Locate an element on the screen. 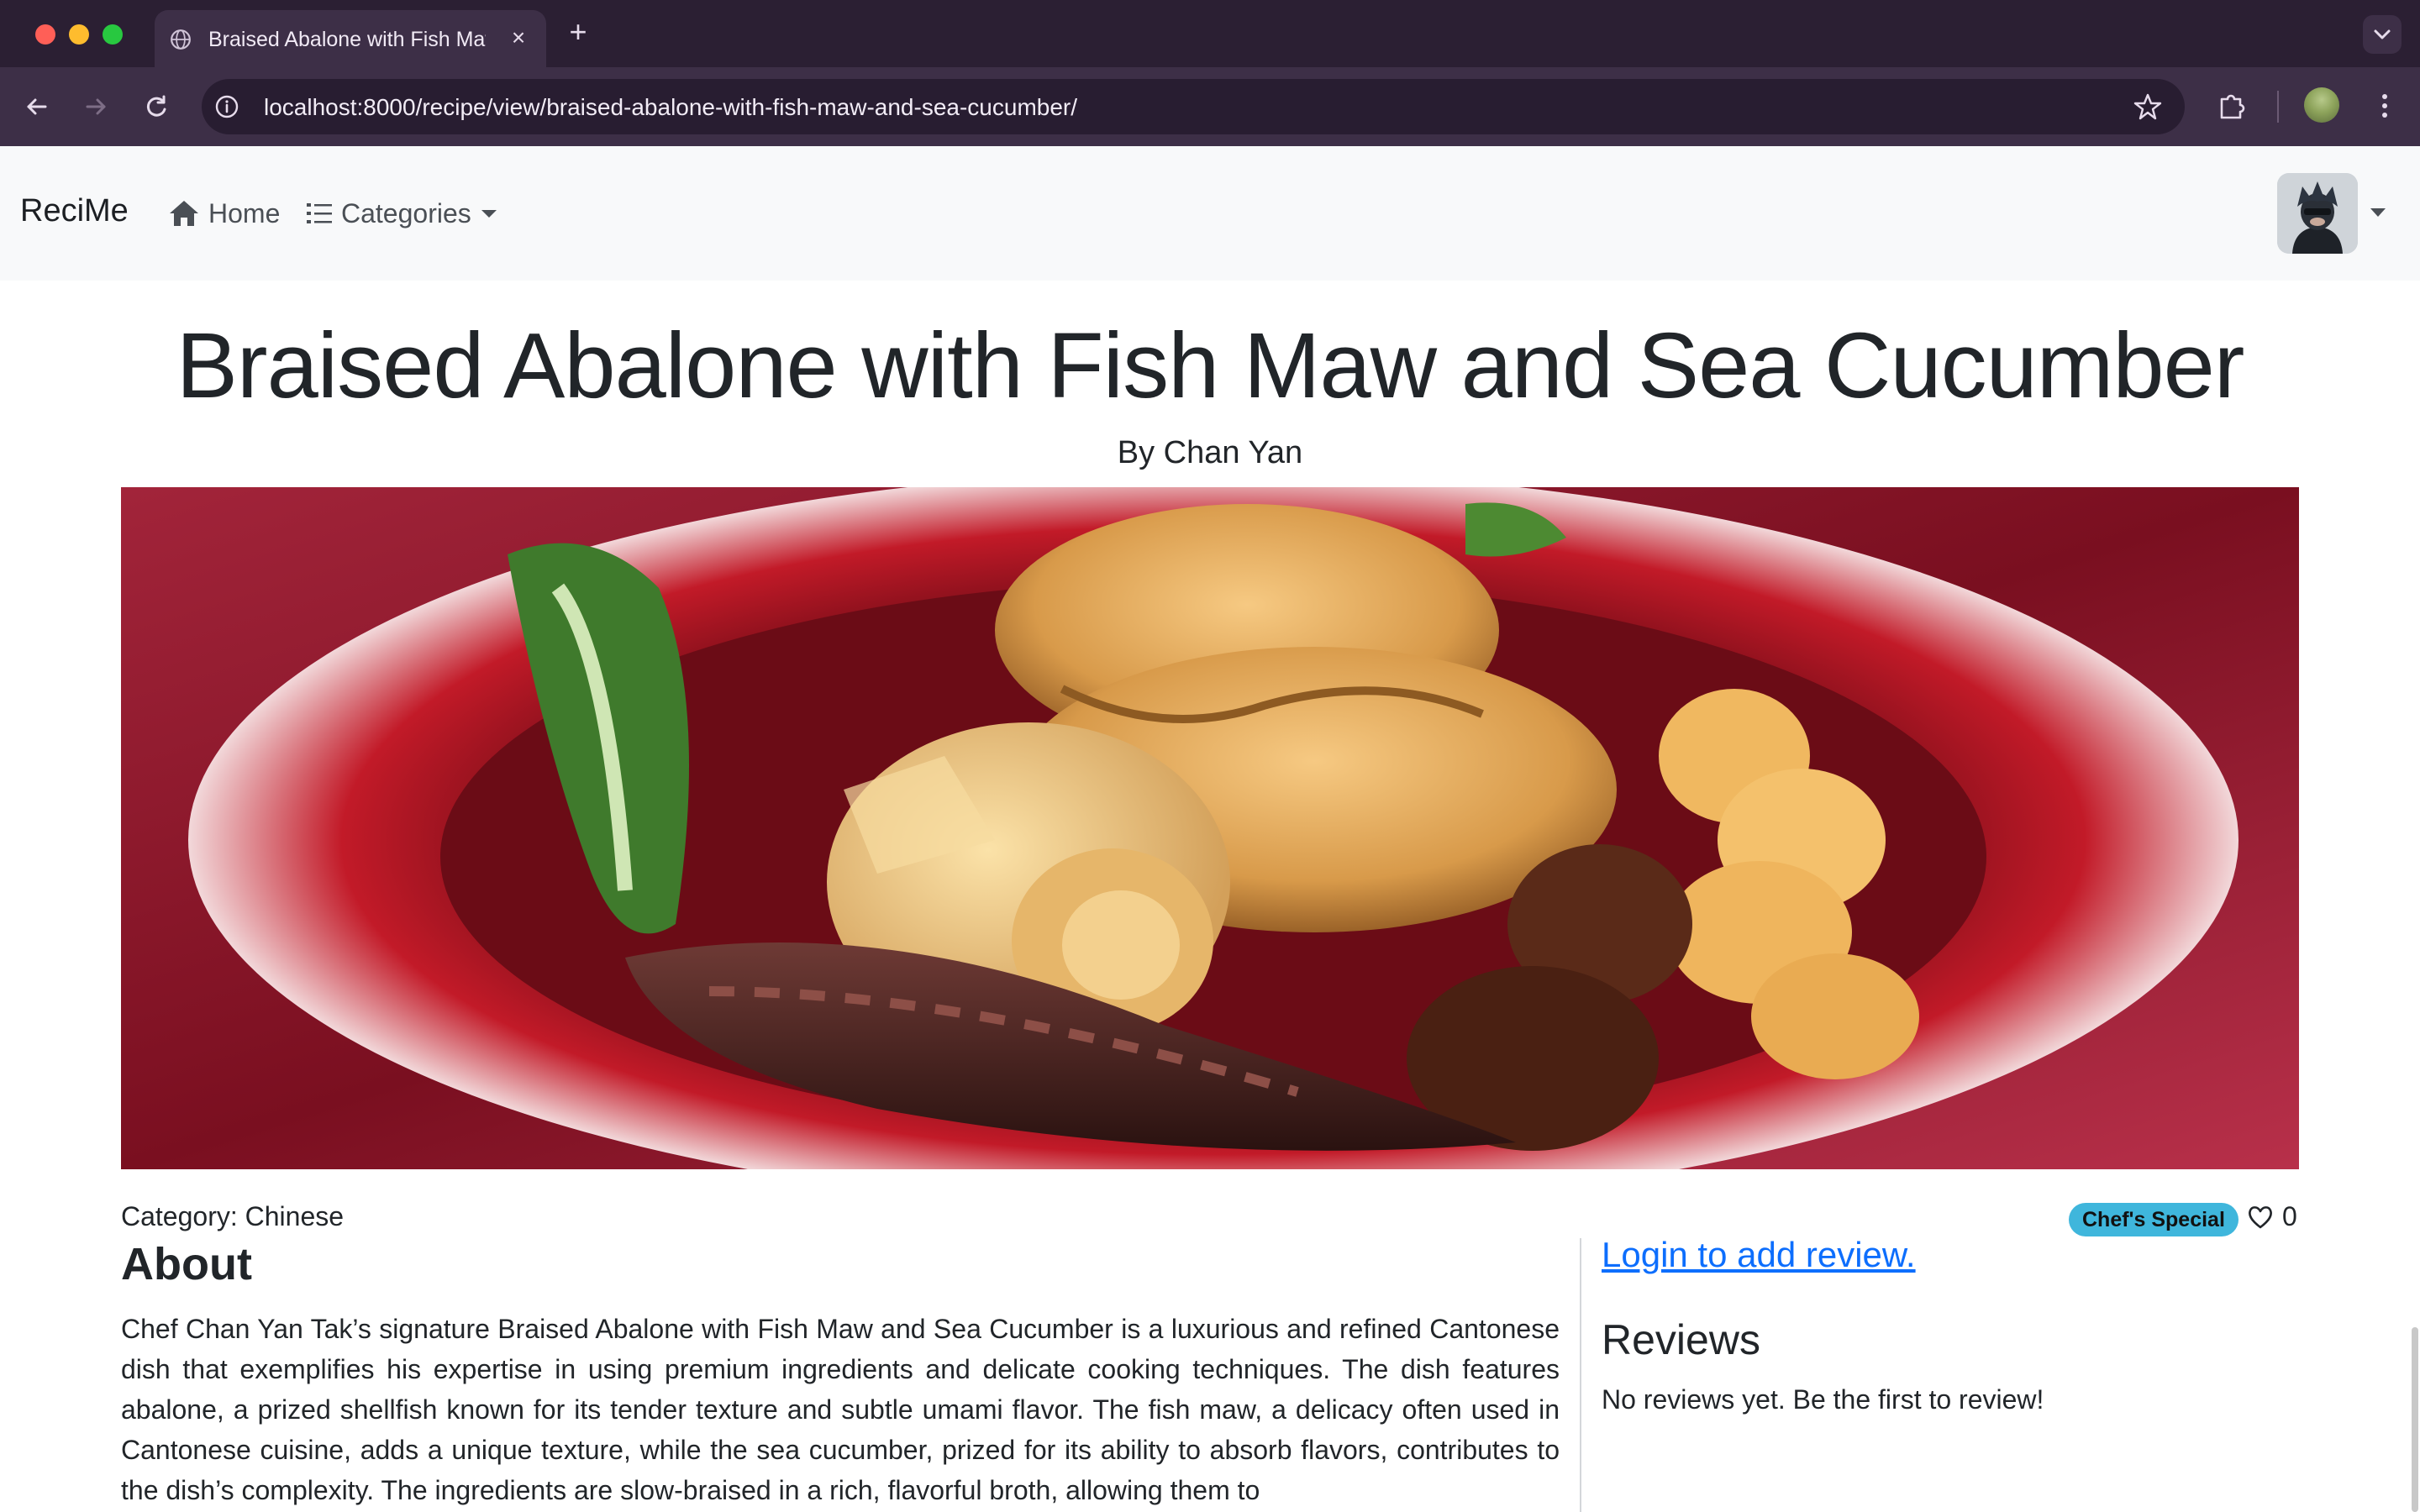 The width and height of the screenshot is (2420, 1512). about-heading: About is located at coordinates (187, 1264).